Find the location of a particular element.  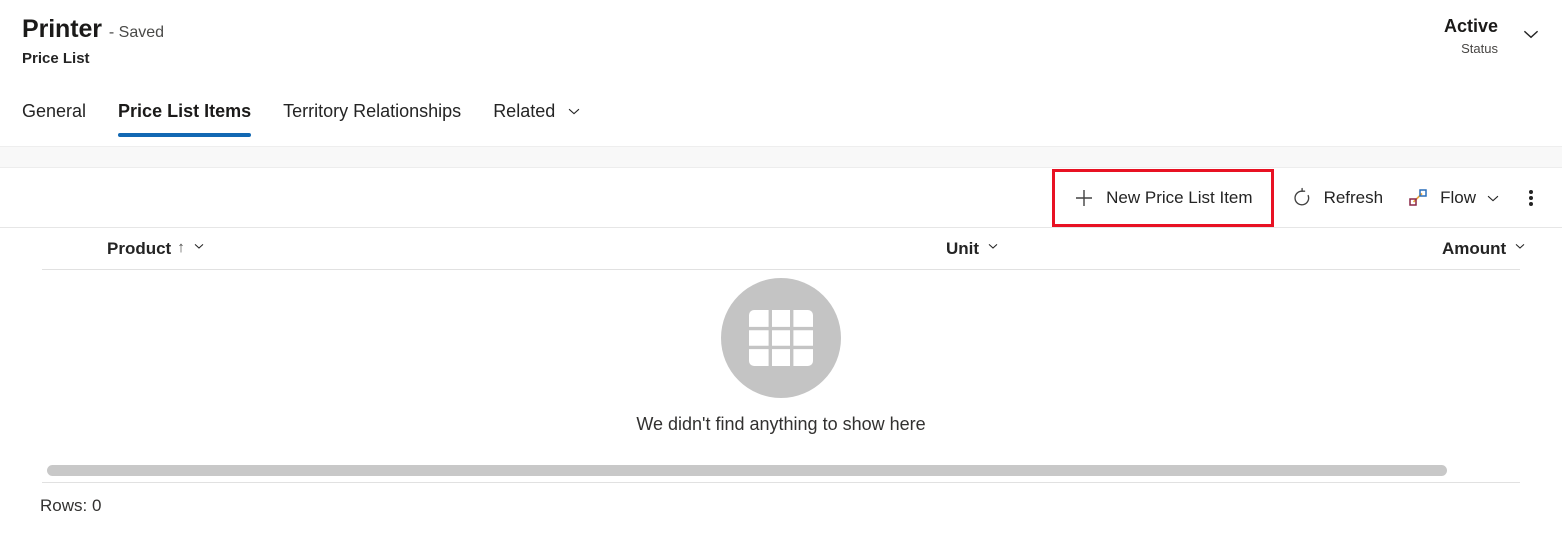

tab-label: General is located at coordinates (54, 110).